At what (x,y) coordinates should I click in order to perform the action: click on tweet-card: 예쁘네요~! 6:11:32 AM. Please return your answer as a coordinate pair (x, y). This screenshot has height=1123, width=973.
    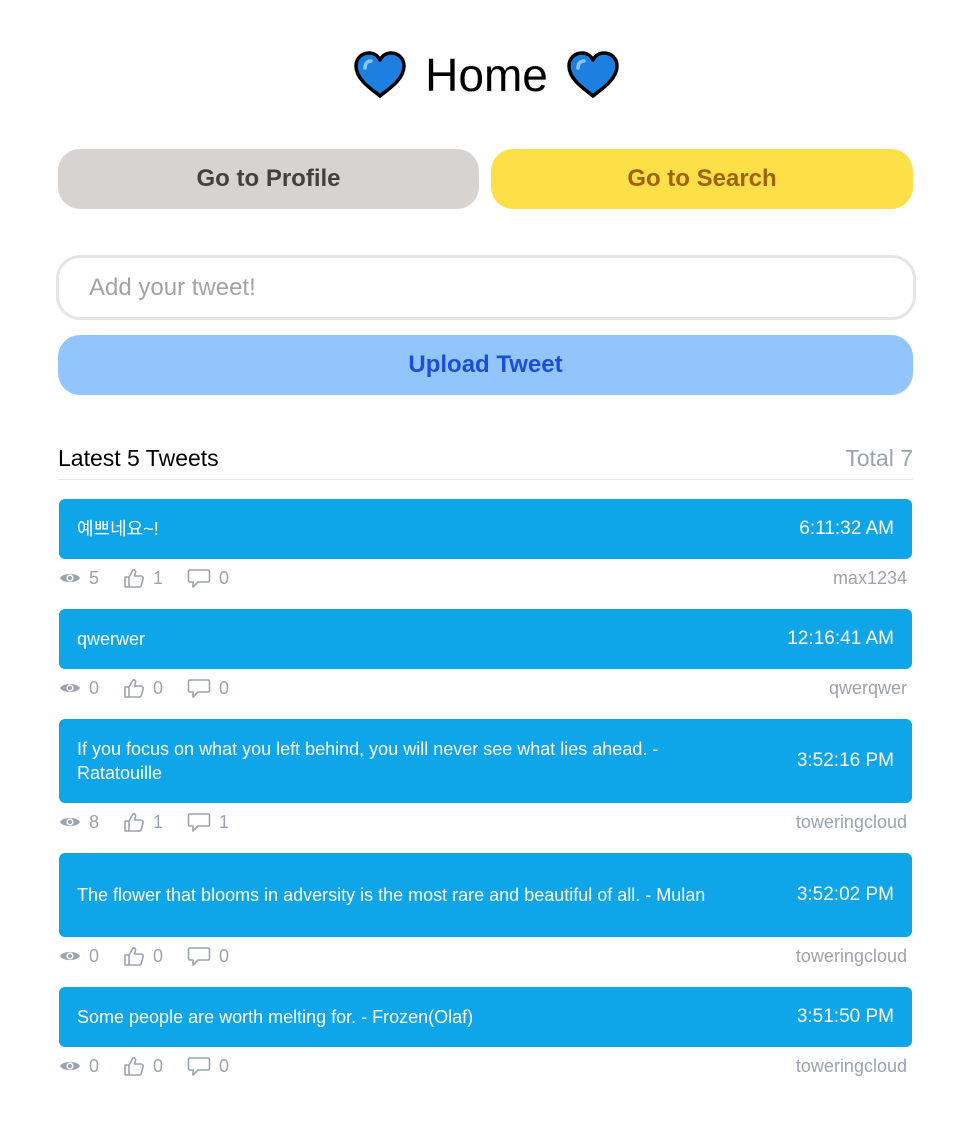
    Looking at the image, I should click on (485, 529).